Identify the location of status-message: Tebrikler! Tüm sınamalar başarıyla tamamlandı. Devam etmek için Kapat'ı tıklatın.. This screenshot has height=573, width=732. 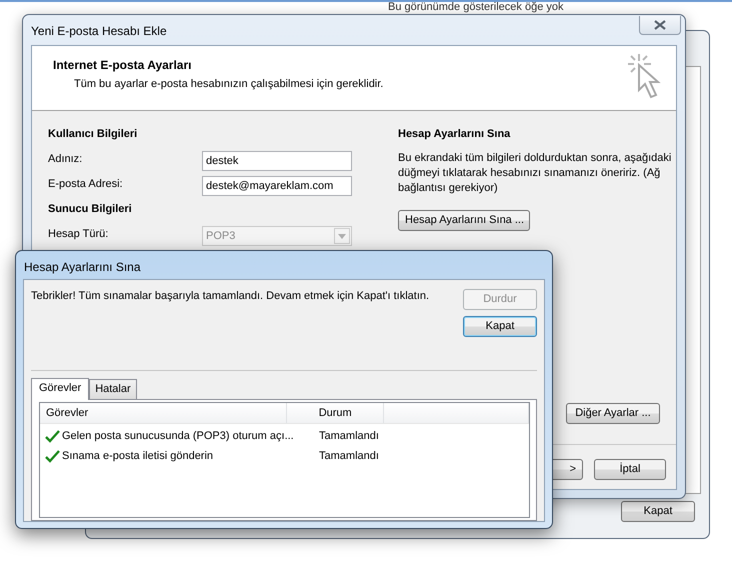
(230, 296).